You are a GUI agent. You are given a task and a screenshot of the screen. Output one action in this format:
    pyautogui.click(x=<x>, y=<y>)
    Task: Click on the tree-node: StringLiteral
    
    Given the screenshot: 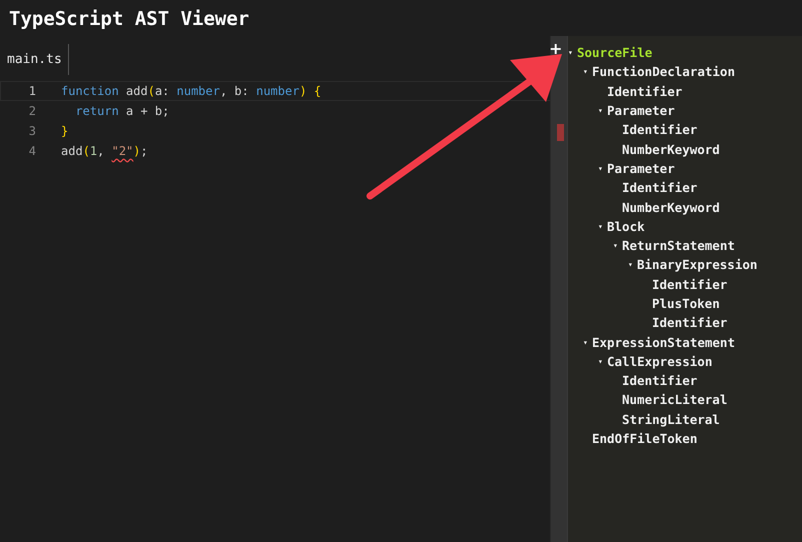 What is the action you would take?
    pyautogui.click(x=707, y=419)
    